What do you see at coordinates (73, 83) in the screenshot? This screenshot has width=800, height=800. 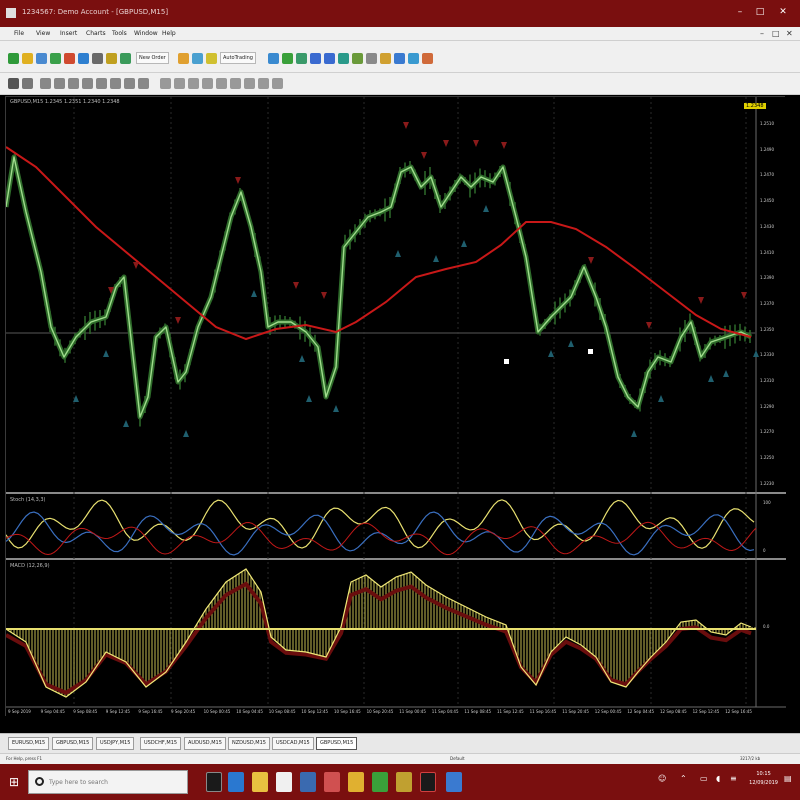 I see `trendline-icon` at bounding box center [73, 83].